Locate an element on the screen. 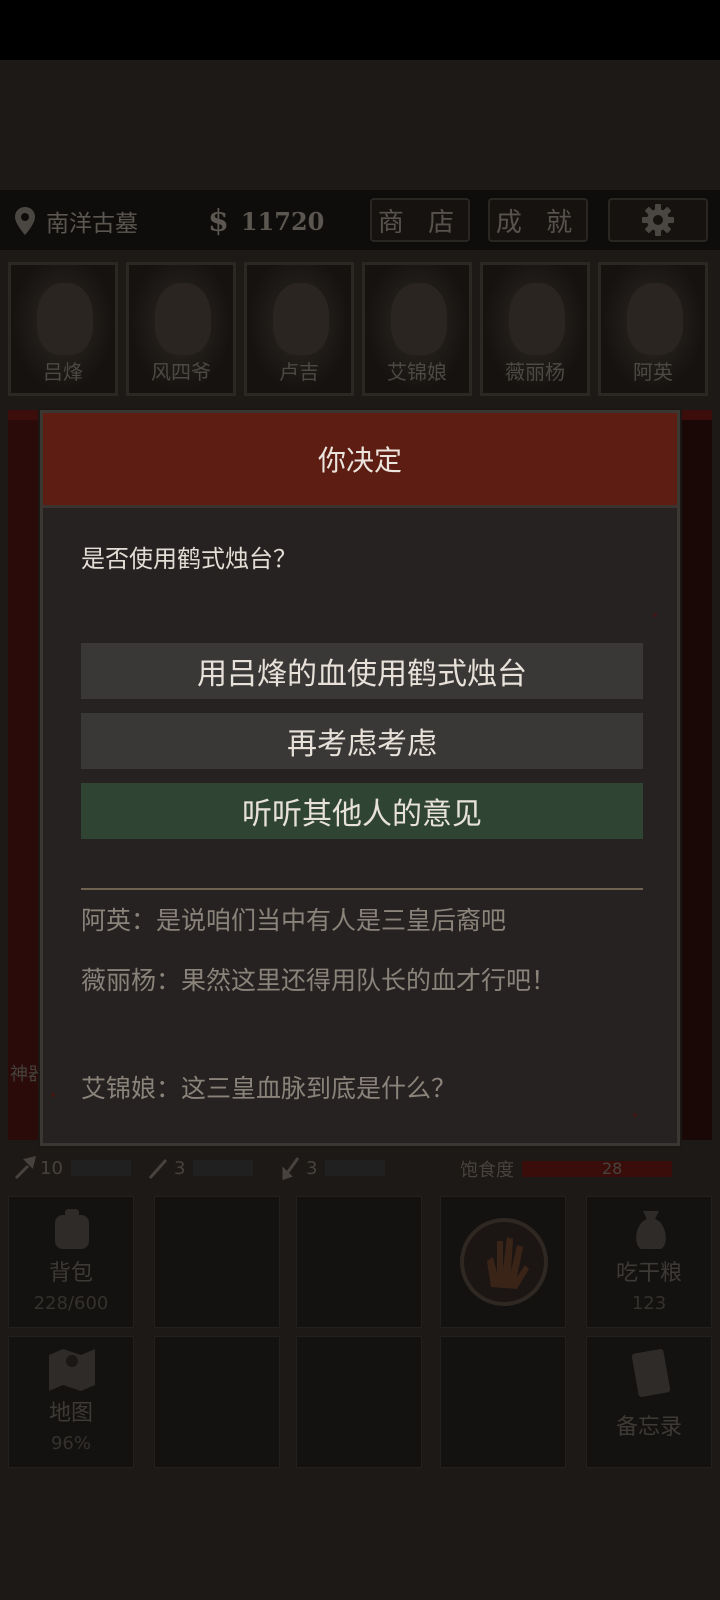 This screenshot has width=720, height=1600. money-amount: 11720 is located at coordinates (282, 221).